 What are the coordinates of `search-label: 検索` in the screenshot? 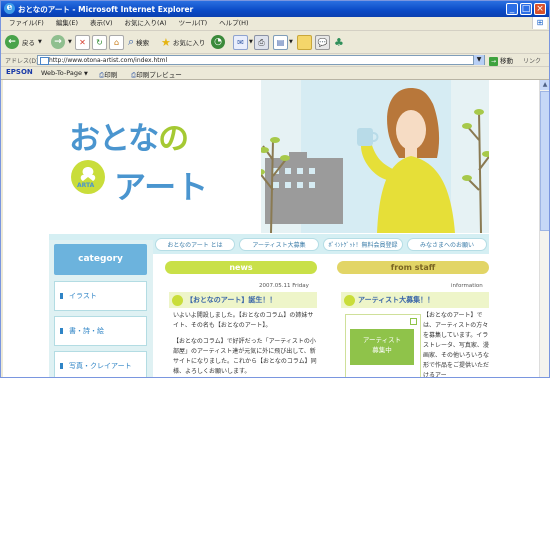 It's located at (143, 43).